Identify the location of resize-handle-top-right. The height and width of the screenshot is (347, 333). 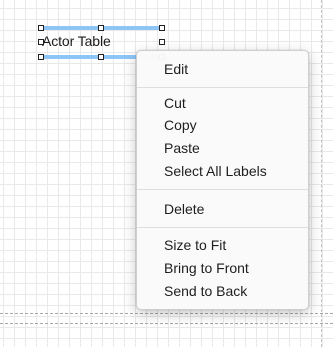
(162, 28).